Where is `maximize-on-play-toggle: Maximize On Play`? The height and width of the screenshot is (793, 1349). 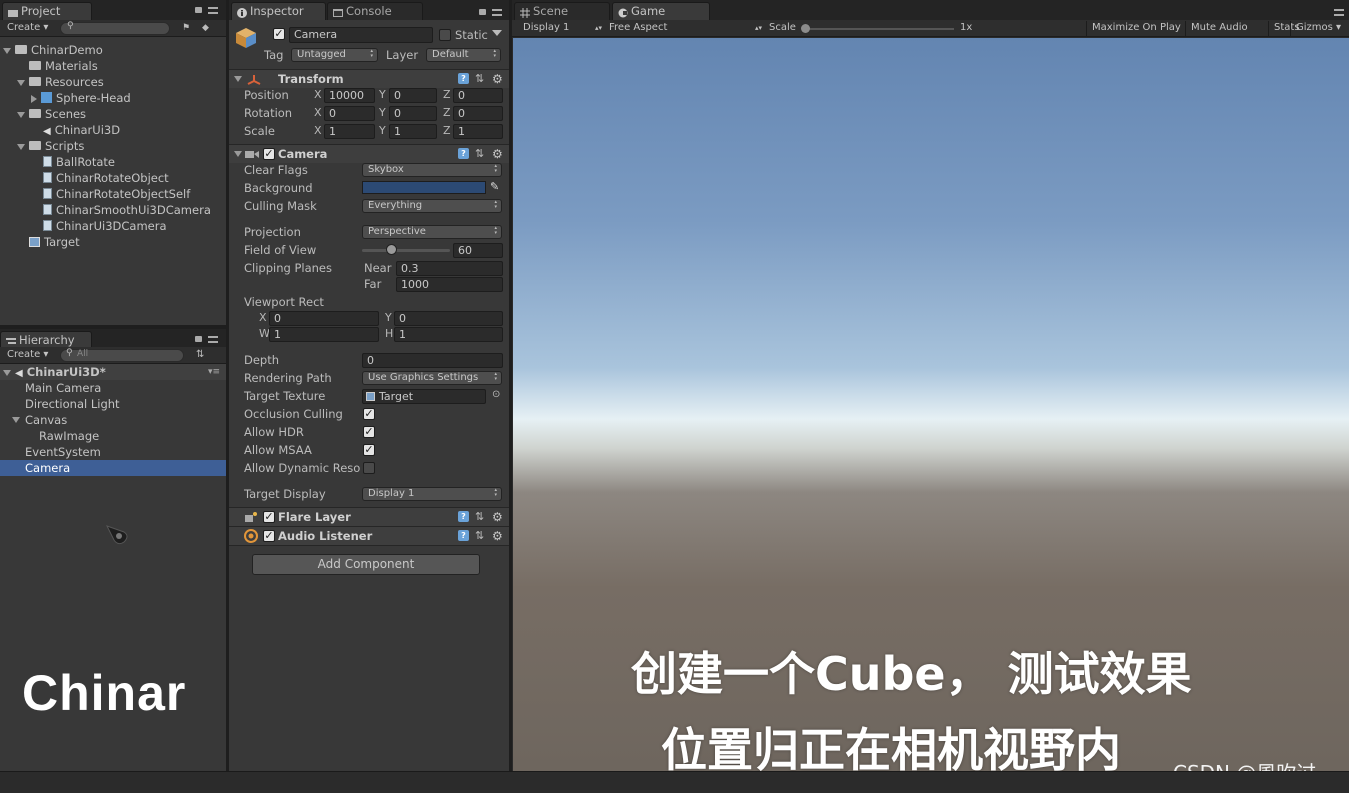 maximize-on-play-toggle: Maximize On Play is located at coordinates (1133, 28).